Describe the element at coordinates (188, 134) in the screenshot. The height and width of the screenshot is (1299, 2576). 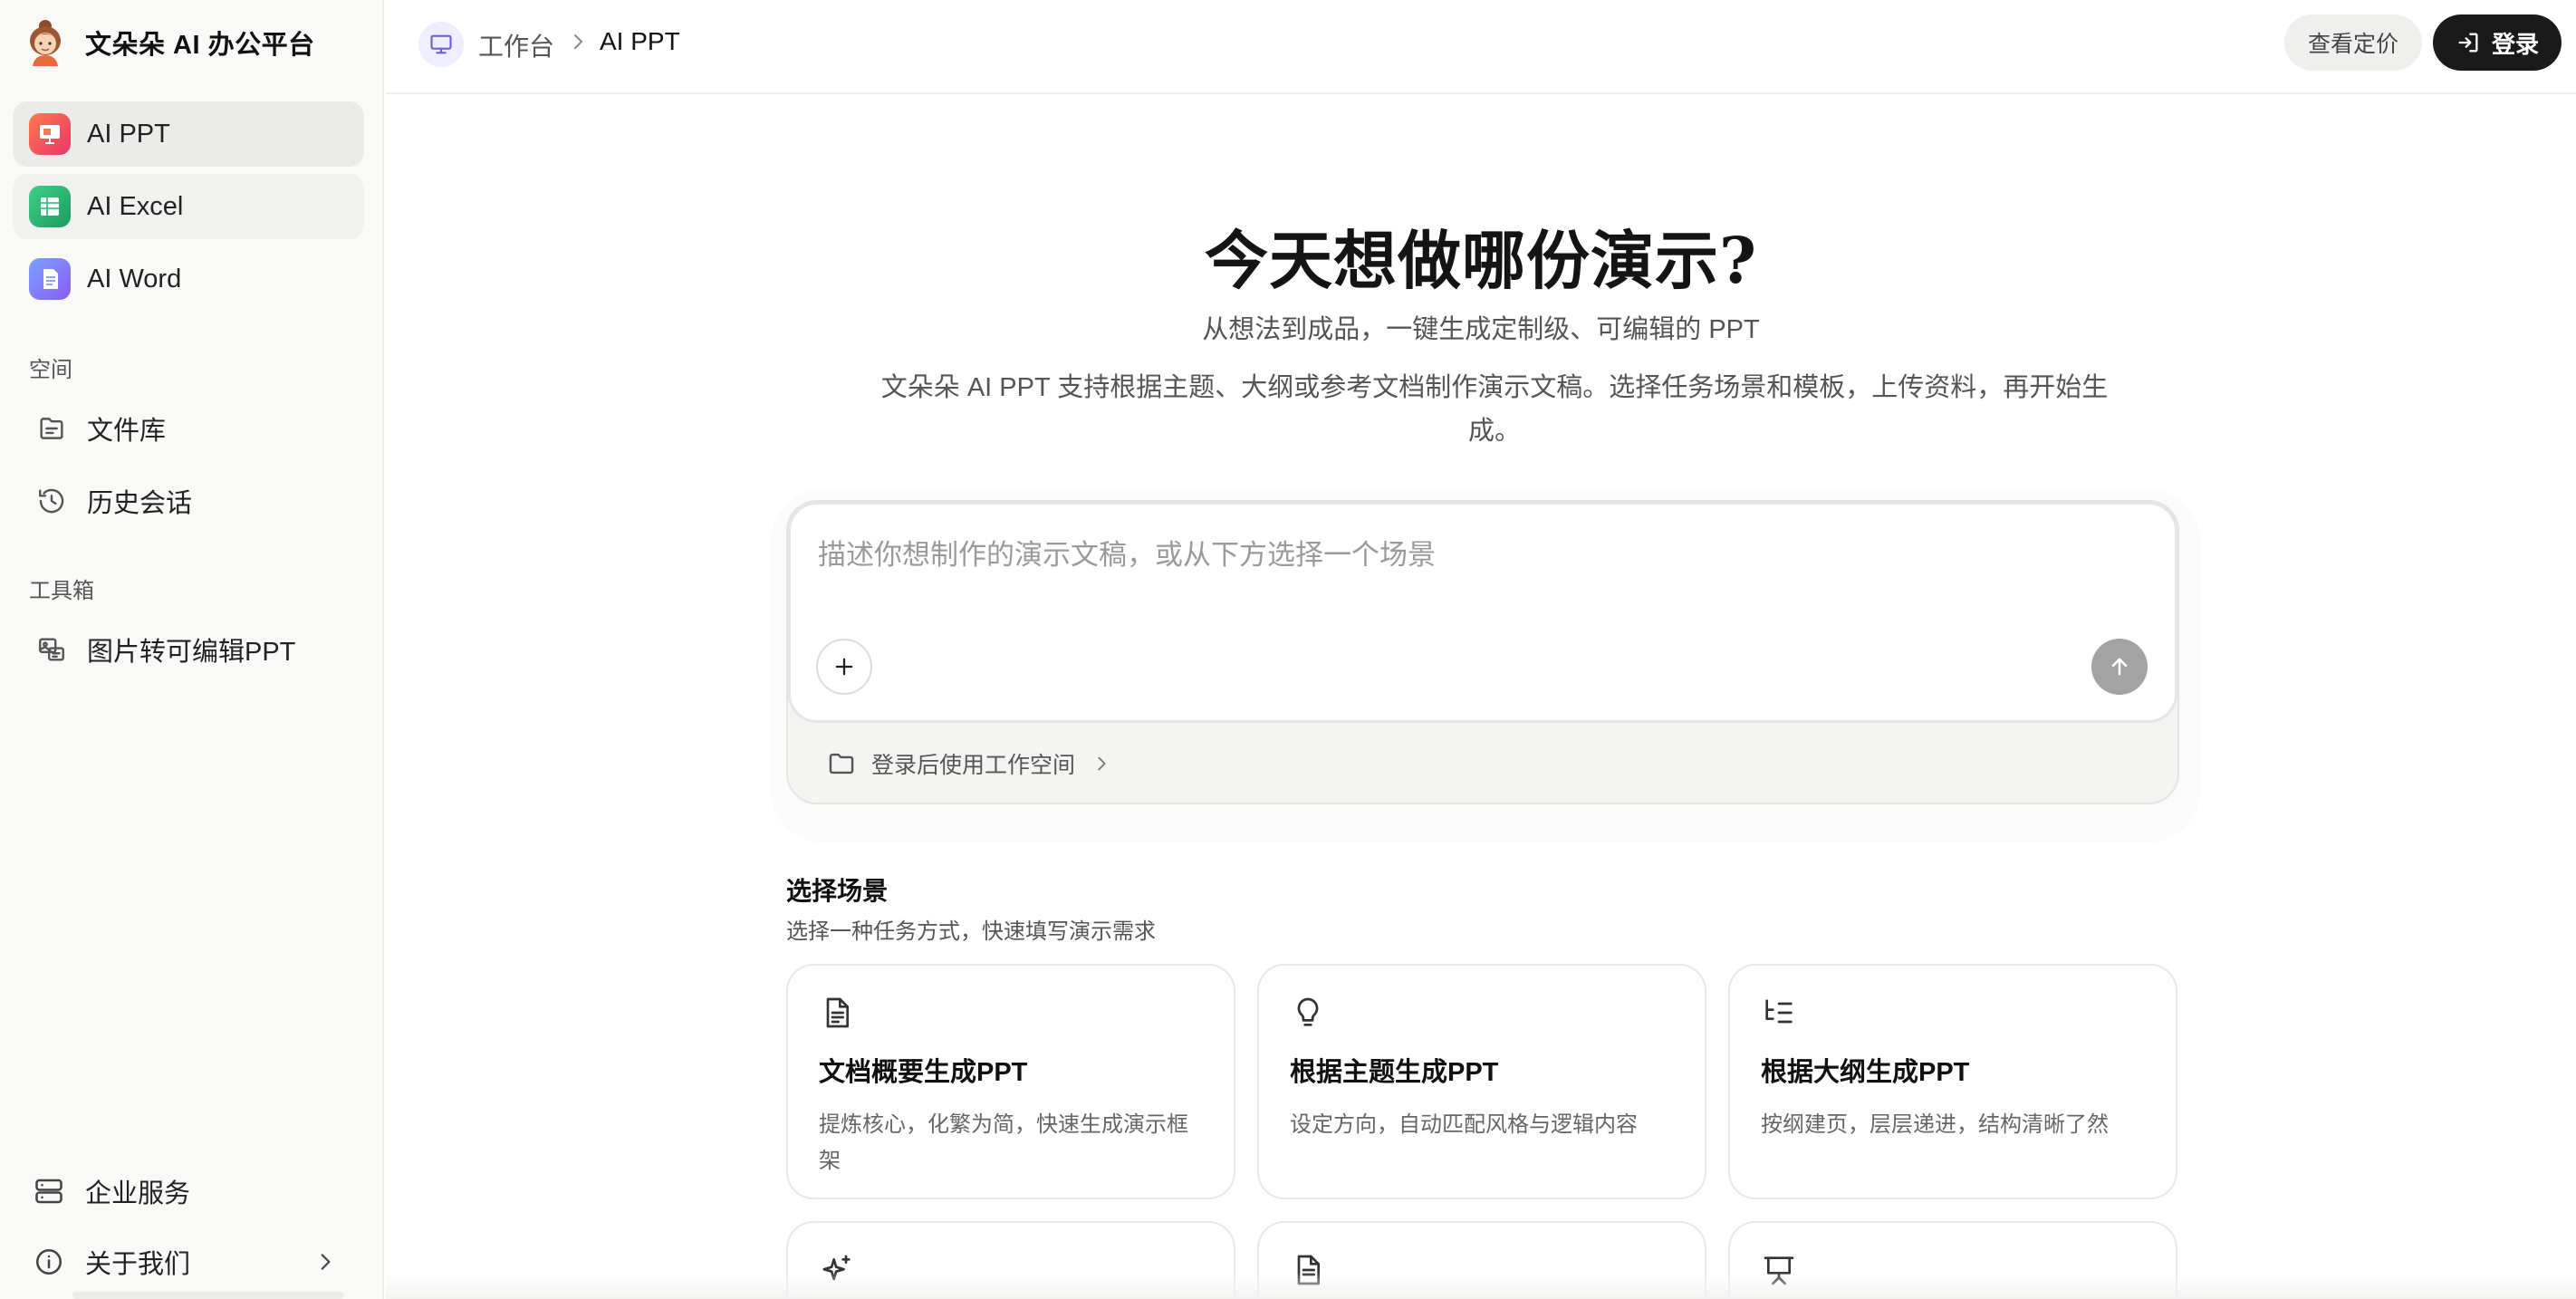
I see `sidebar-item-ai-ppt: AI PPT` at that location.